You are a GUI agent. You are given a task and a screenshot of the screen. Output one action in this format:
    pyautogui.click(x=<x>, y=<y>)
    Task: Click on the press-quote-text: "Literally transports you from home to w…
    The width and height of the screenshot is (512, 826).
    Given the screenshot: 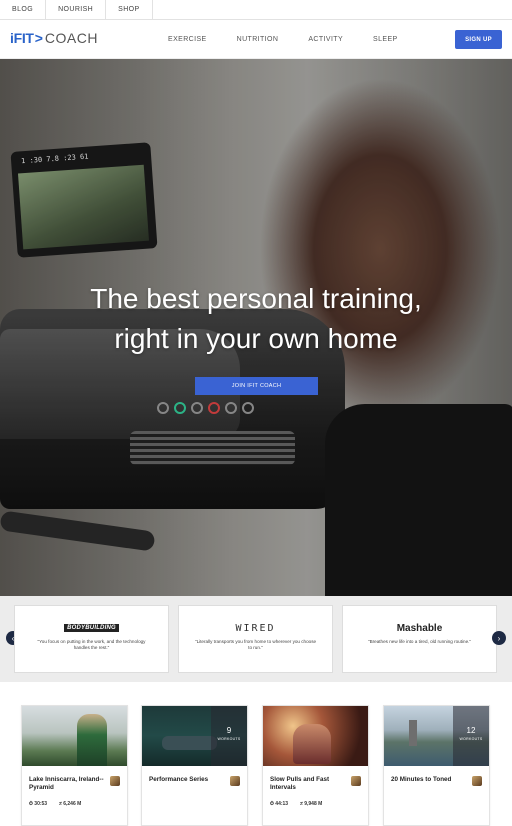 What is the action you would take?
    pyautogui.click(x=255, y=644)
    